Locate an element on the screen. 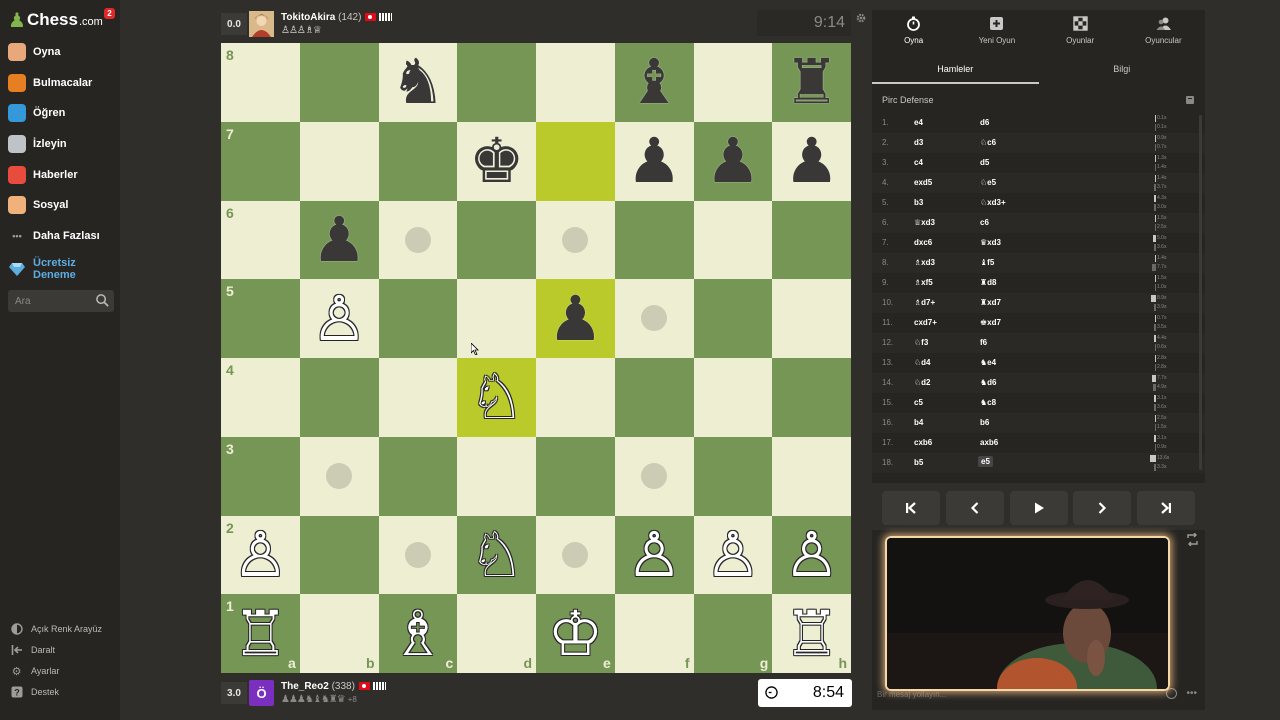 The image size is (1280, 720). square-h7: ♟ is located at coordinates (811, 161).